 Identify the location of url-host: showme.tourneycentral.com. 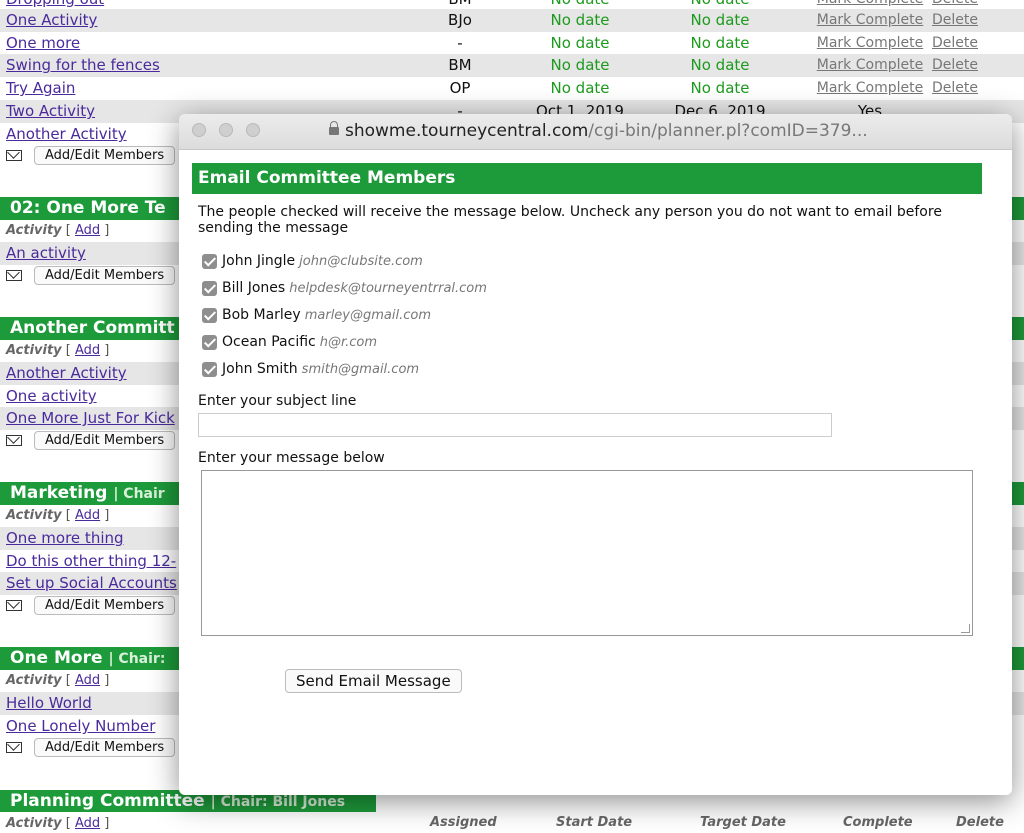
(467, 131).